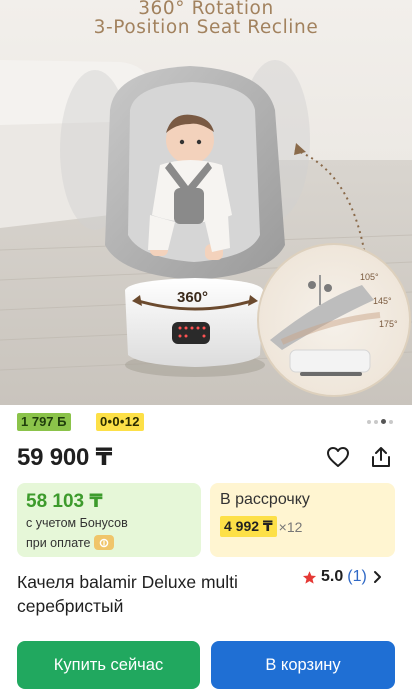 The height and width of the screenshot is (699, 412). What do you see at coordinates (248, 526) in the screenshot?
I see `installment-monthly-amount: 4 992 ₸` at bounding box center [248, 526].